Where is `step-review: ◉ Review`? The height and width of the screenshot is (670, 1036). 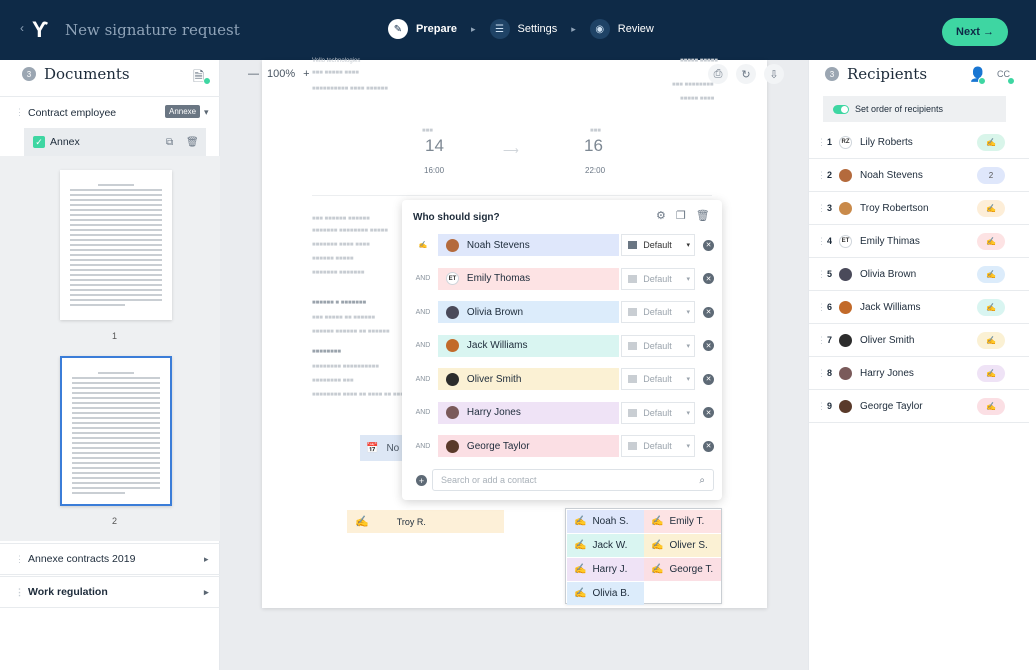
step-review: ◉ Review is located at coordinates (621, 29).